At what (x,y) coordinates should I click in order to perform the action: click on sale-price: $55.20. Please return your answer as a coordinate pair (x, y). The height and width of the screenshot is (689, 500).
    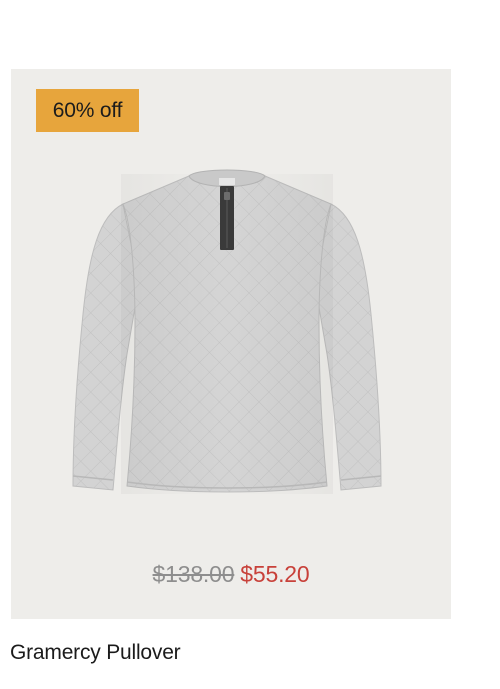
    Looking at the image, I should click on (275, 574).